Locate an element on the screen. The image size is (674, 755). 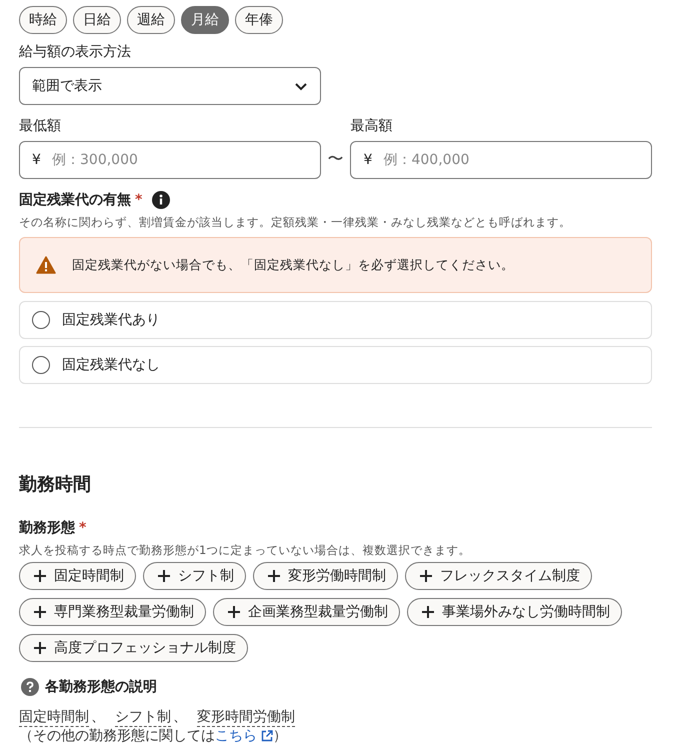
pay-period-tab: 年俸 is located at coordinates (259, 20).